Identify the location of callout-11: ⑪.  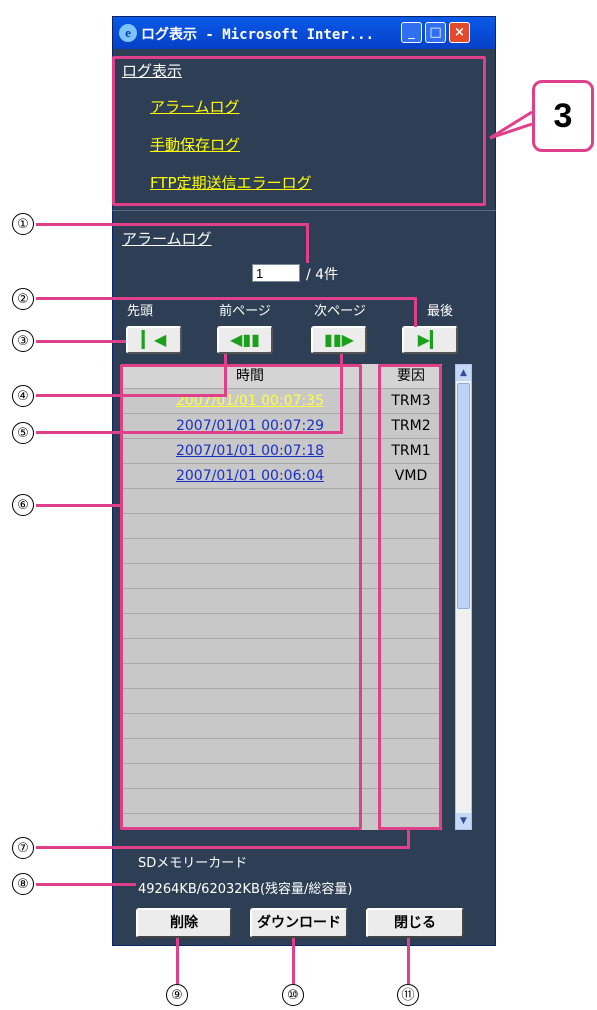
(408, 995).